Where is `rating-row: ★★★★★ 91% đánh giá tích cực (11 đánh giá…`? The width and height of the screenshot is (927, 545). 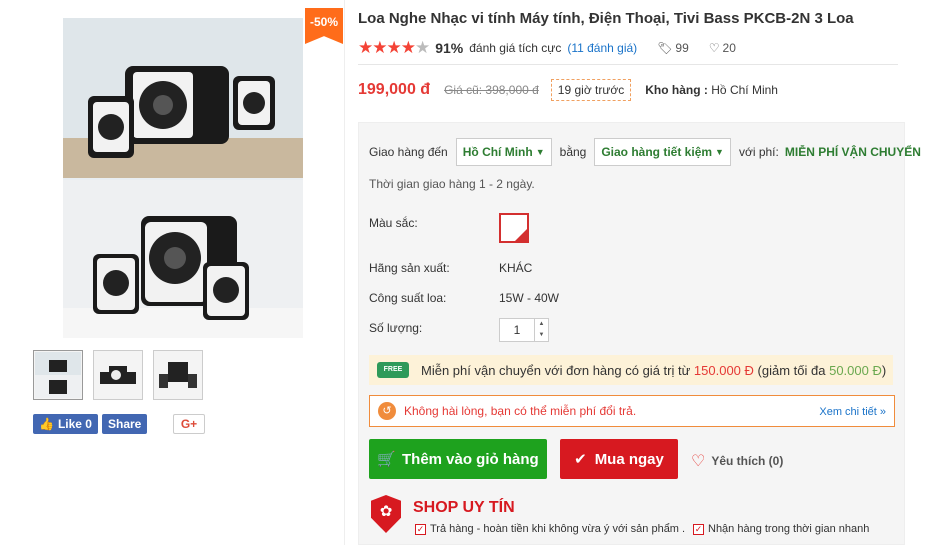
rating-row: ★★★★★ 91% đánh giá tích cực (11 đánh giá… is located at coordinates (547, 48).